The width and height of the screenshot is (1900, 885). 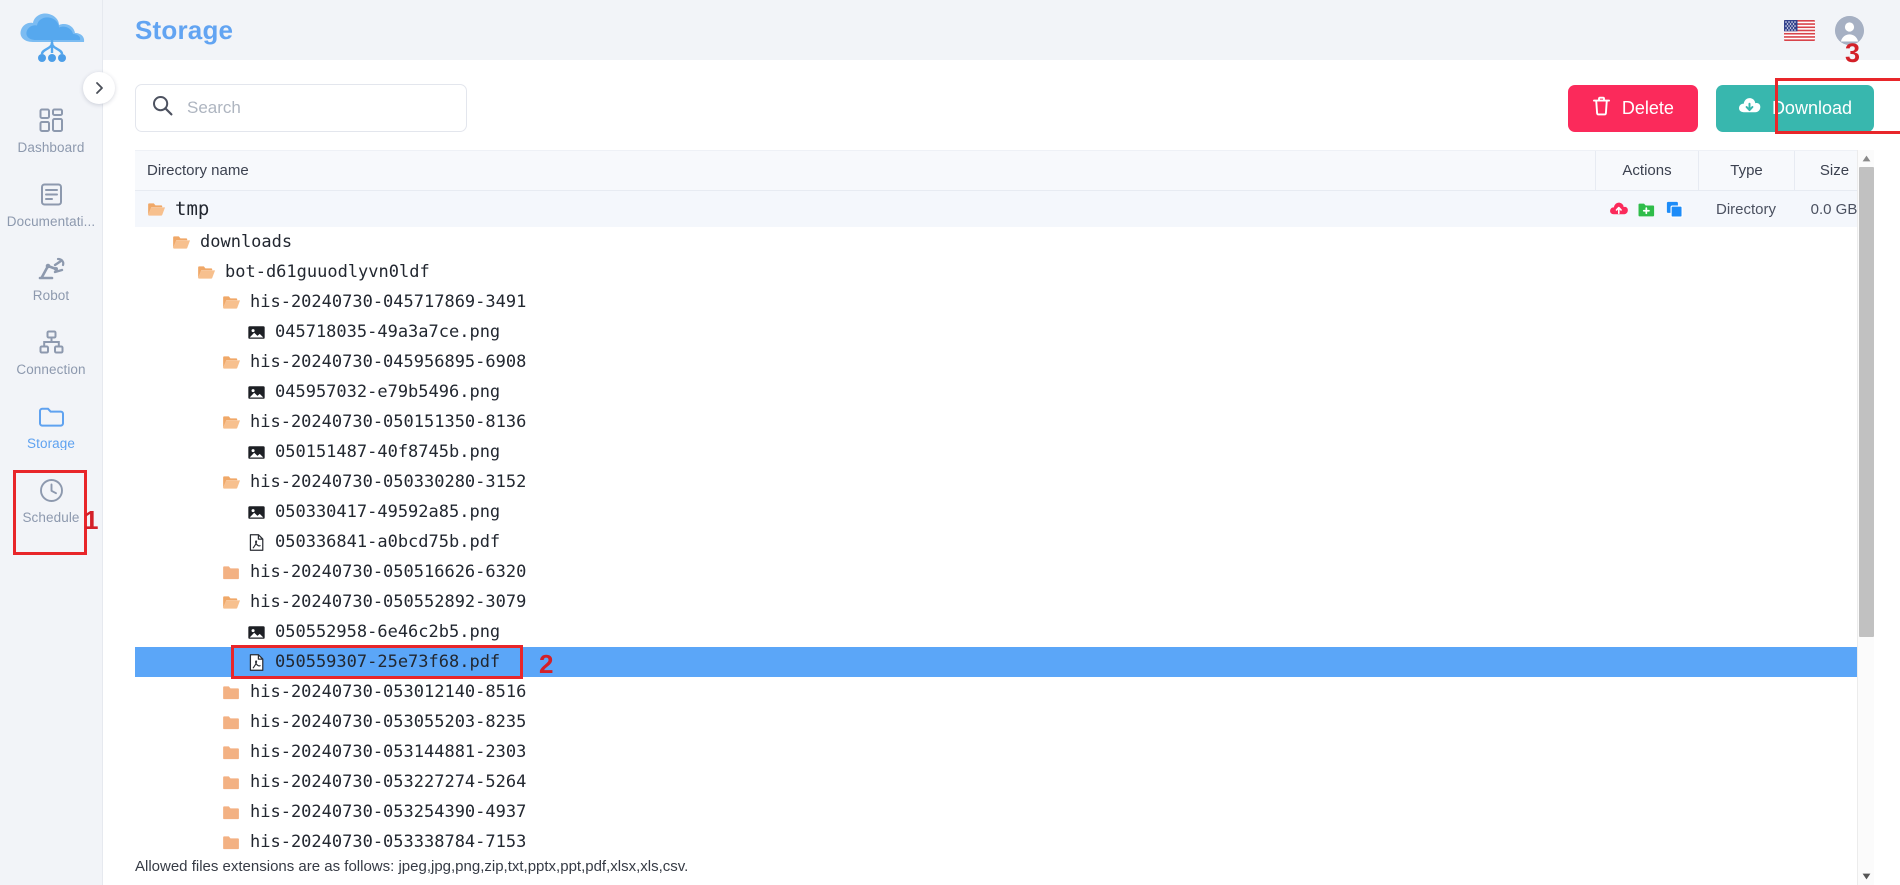 What do you see at coordinates (388, 362) in the screenshot?
I see `row-label: his-20240730-045956895-6908` at bounding box center [388, 362].